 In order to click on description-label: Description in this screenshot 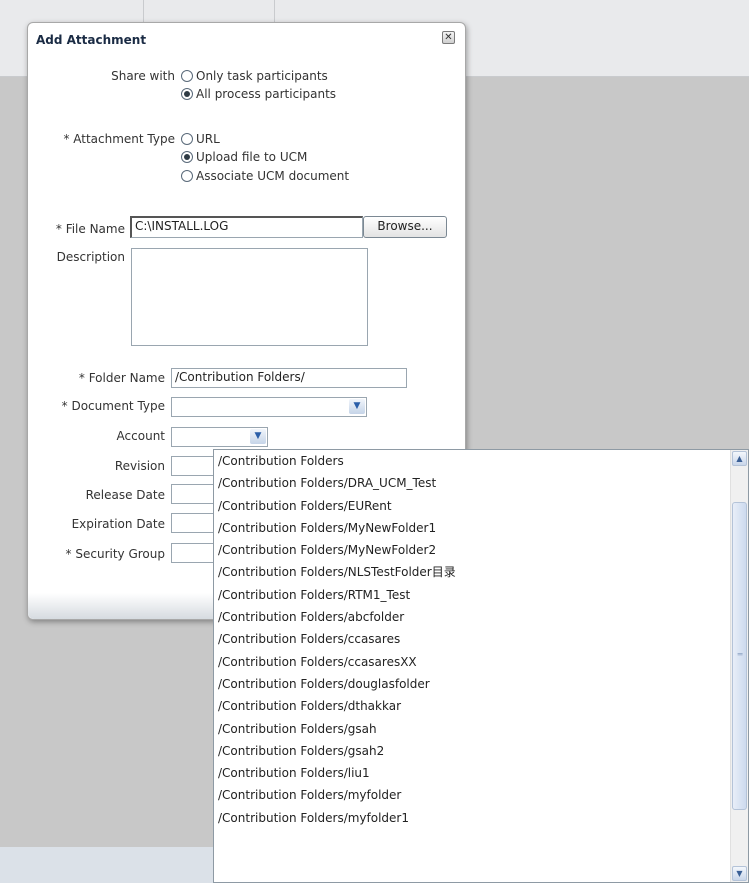, I will do `click(90, 257)`.